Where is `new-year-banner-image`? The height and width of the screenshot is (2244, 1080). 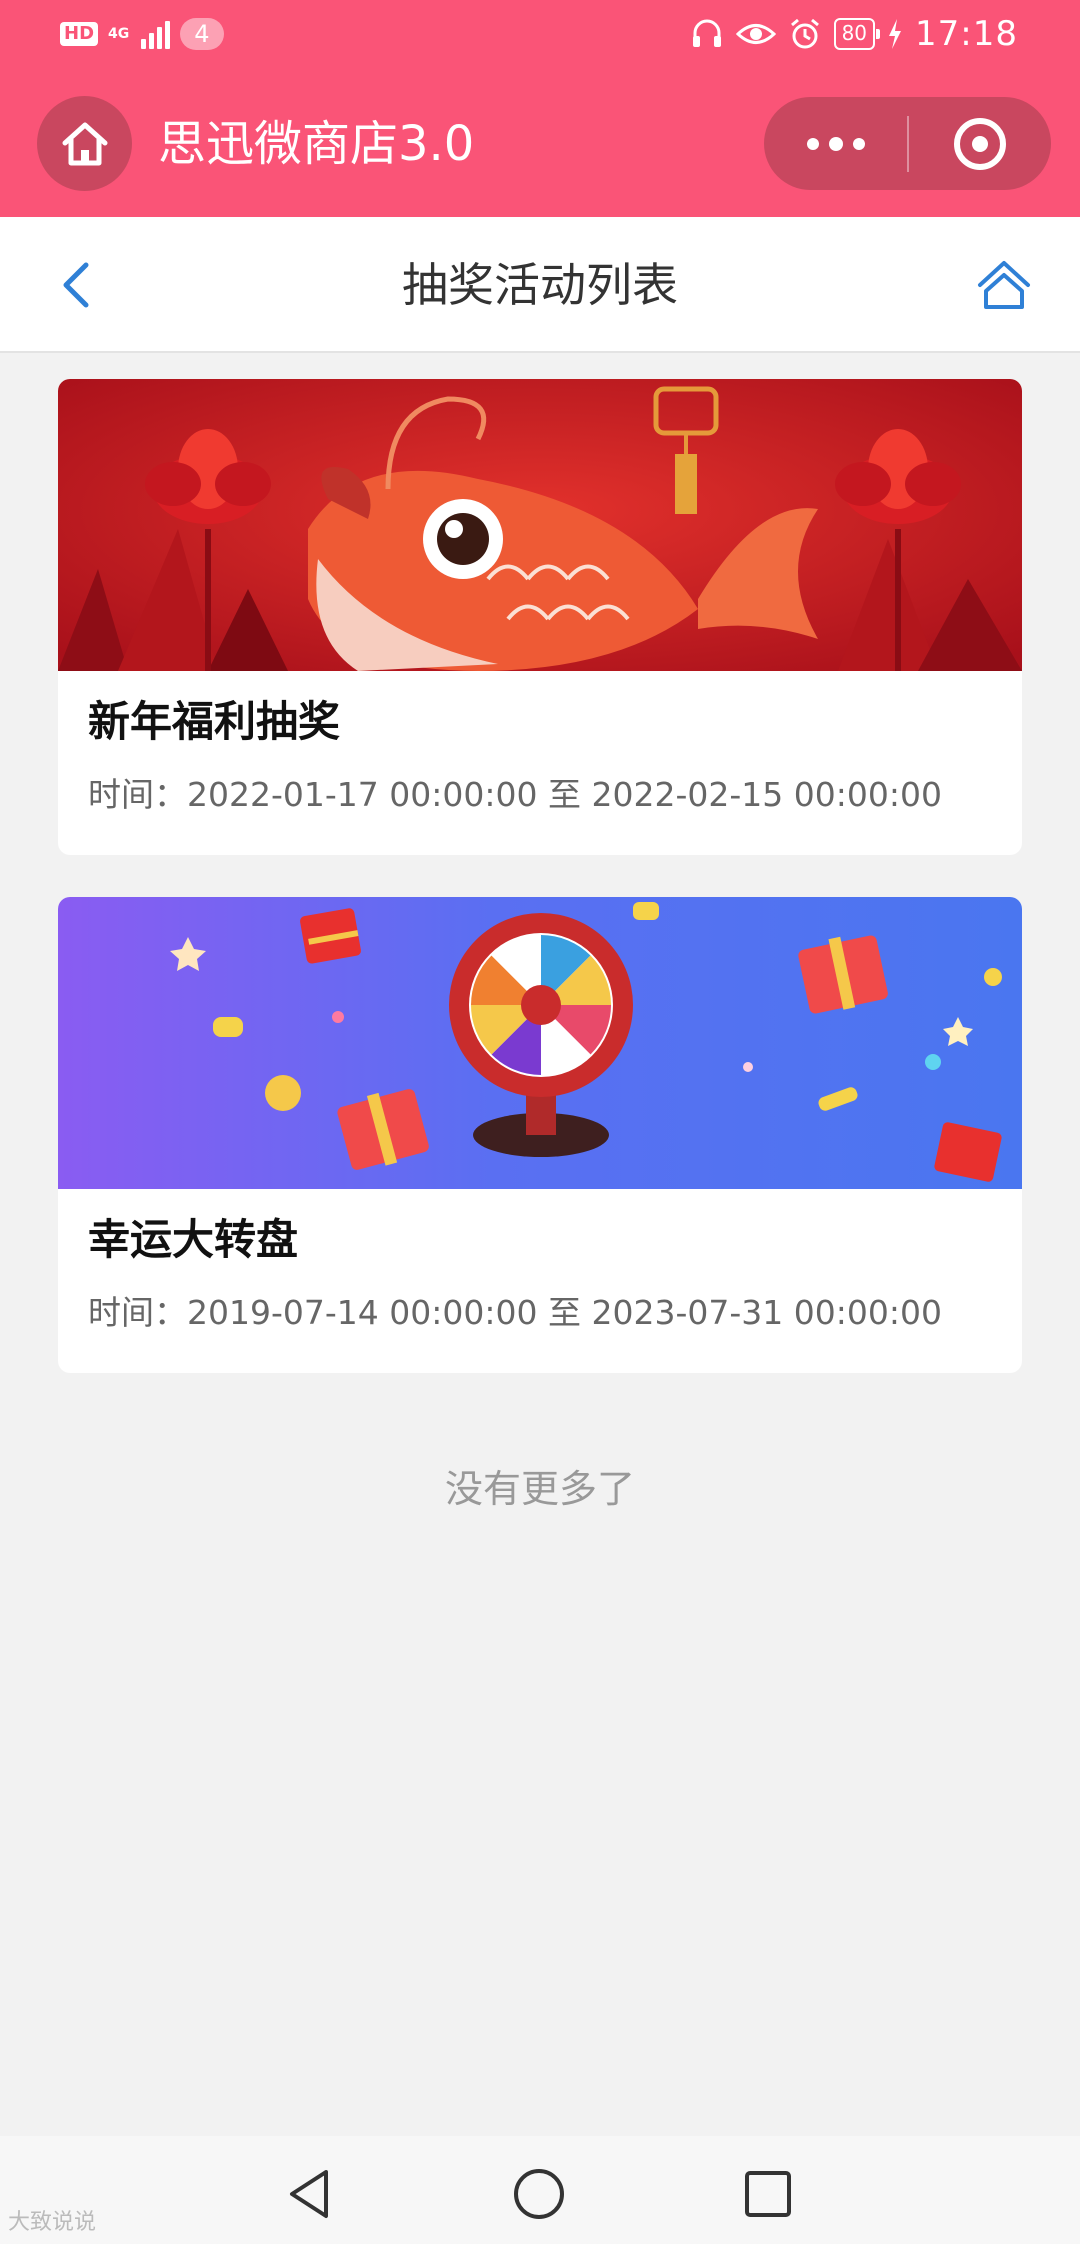 new-year-banner-image is located at coordinates (540, 525).